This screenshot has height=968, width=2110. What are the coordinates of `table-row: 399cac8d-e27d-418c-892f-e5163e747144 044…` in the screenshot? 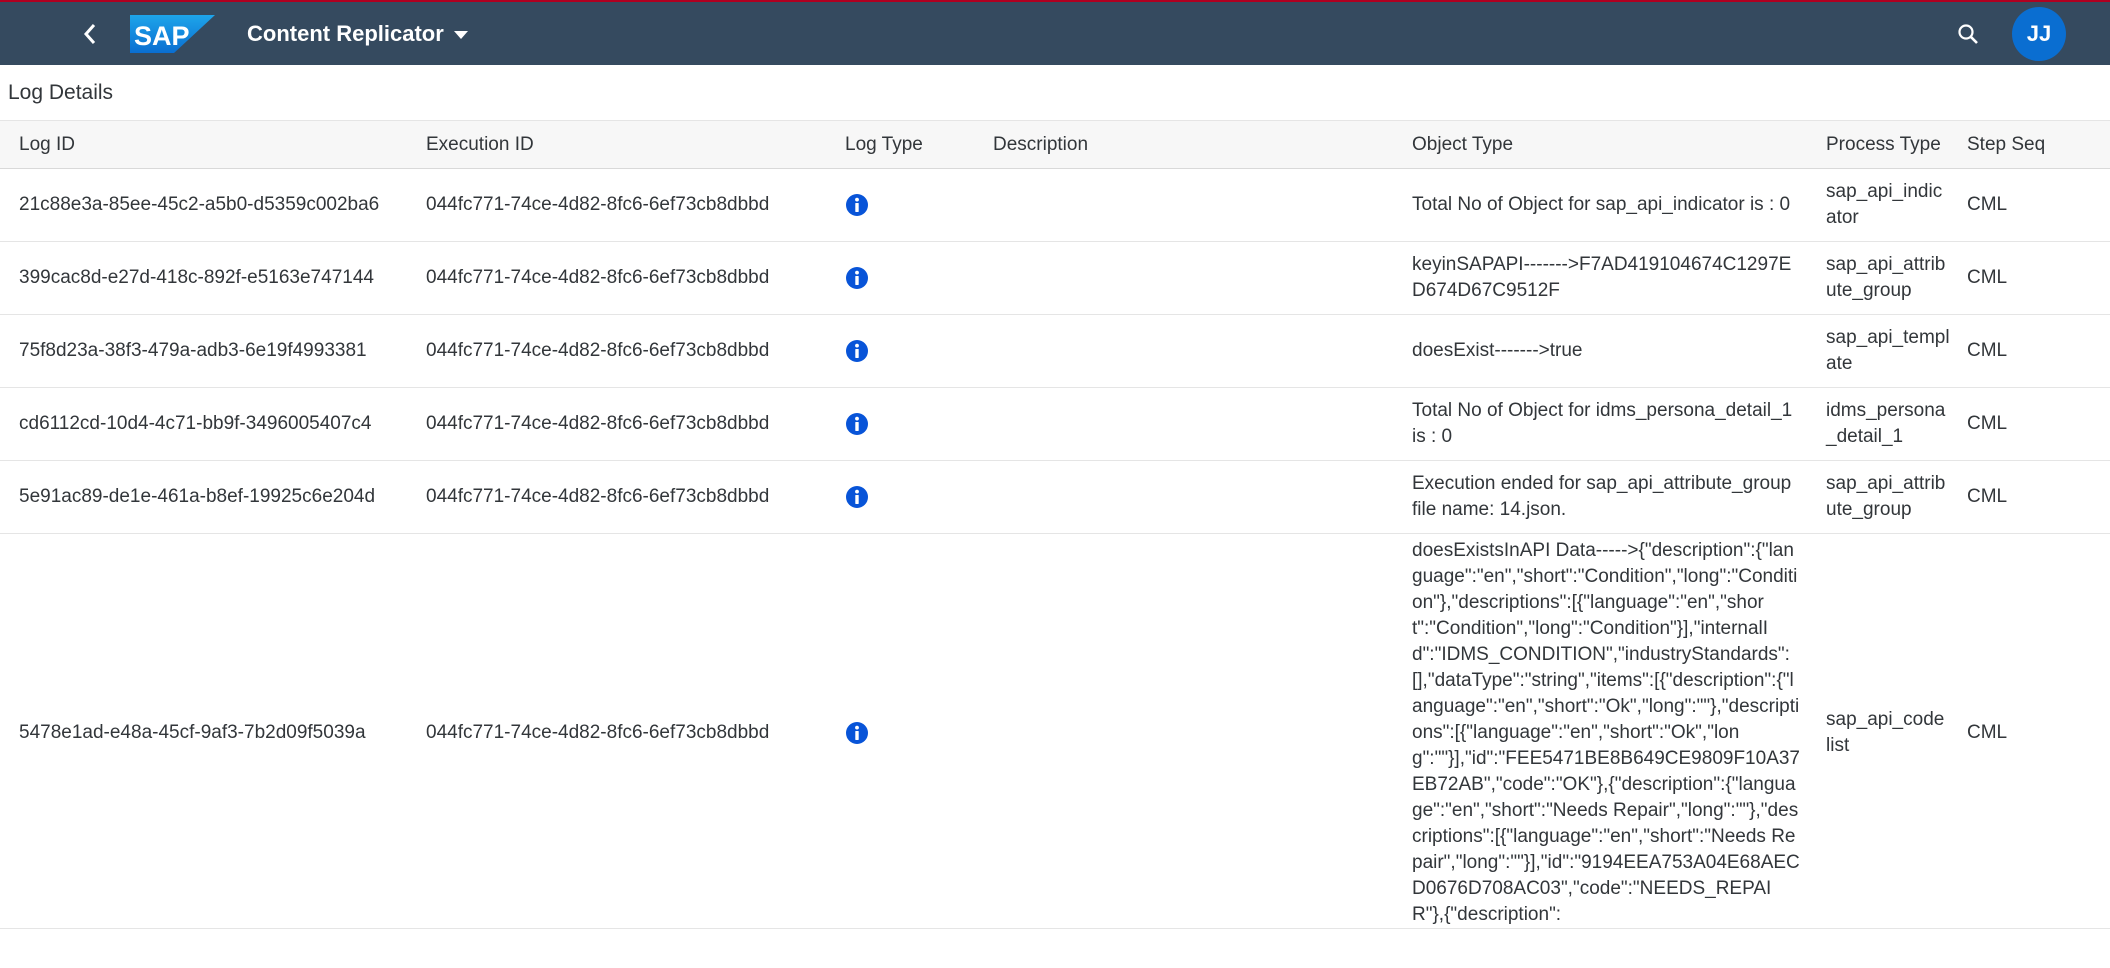 It's located at (1055, 278).